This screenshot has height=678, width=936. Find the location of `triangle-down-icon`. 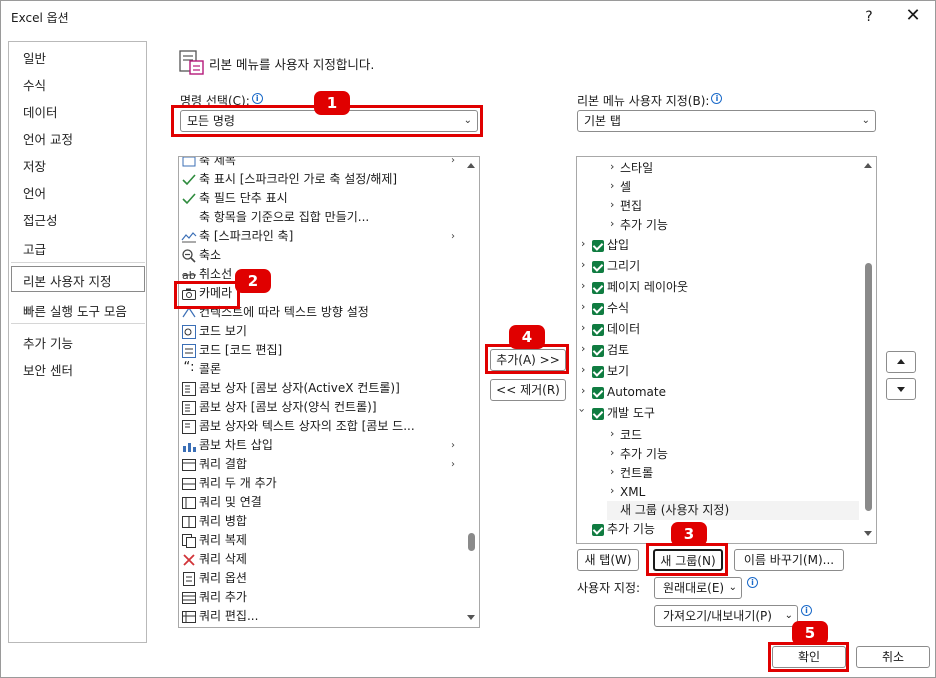

triangle-down-icon is located at coordinates (901, 389).